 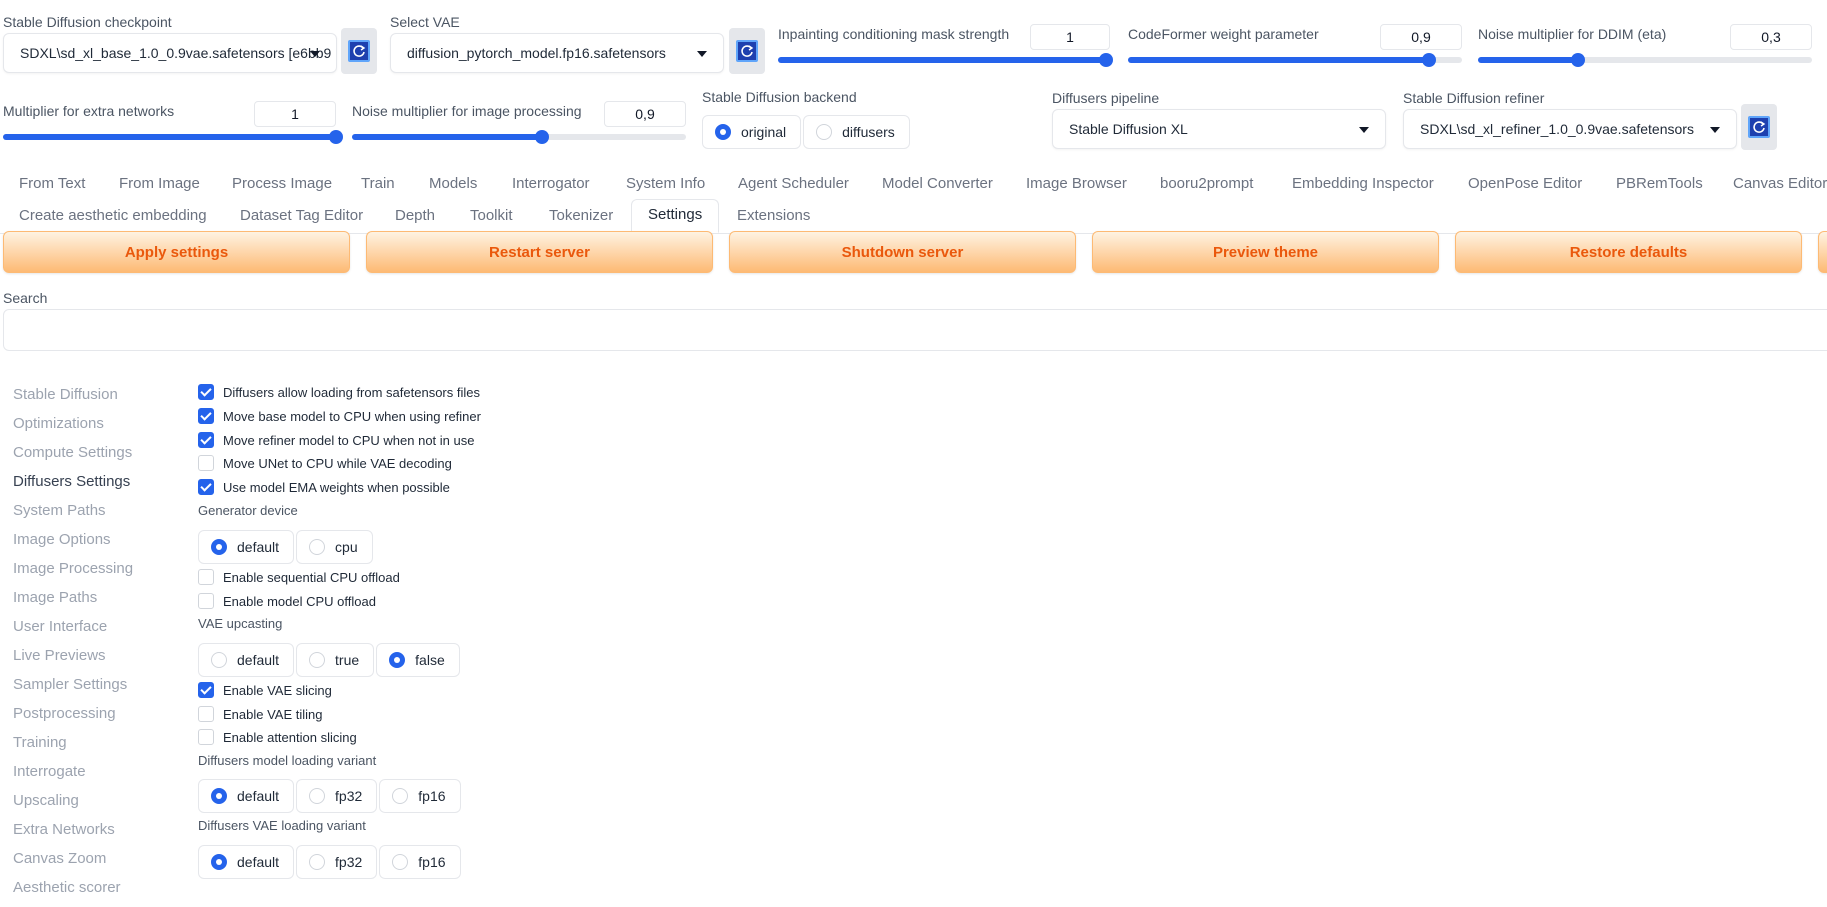 I want to click on tab-embedding-inspector: Embedding Inspector, so click(x=1363, y=183).